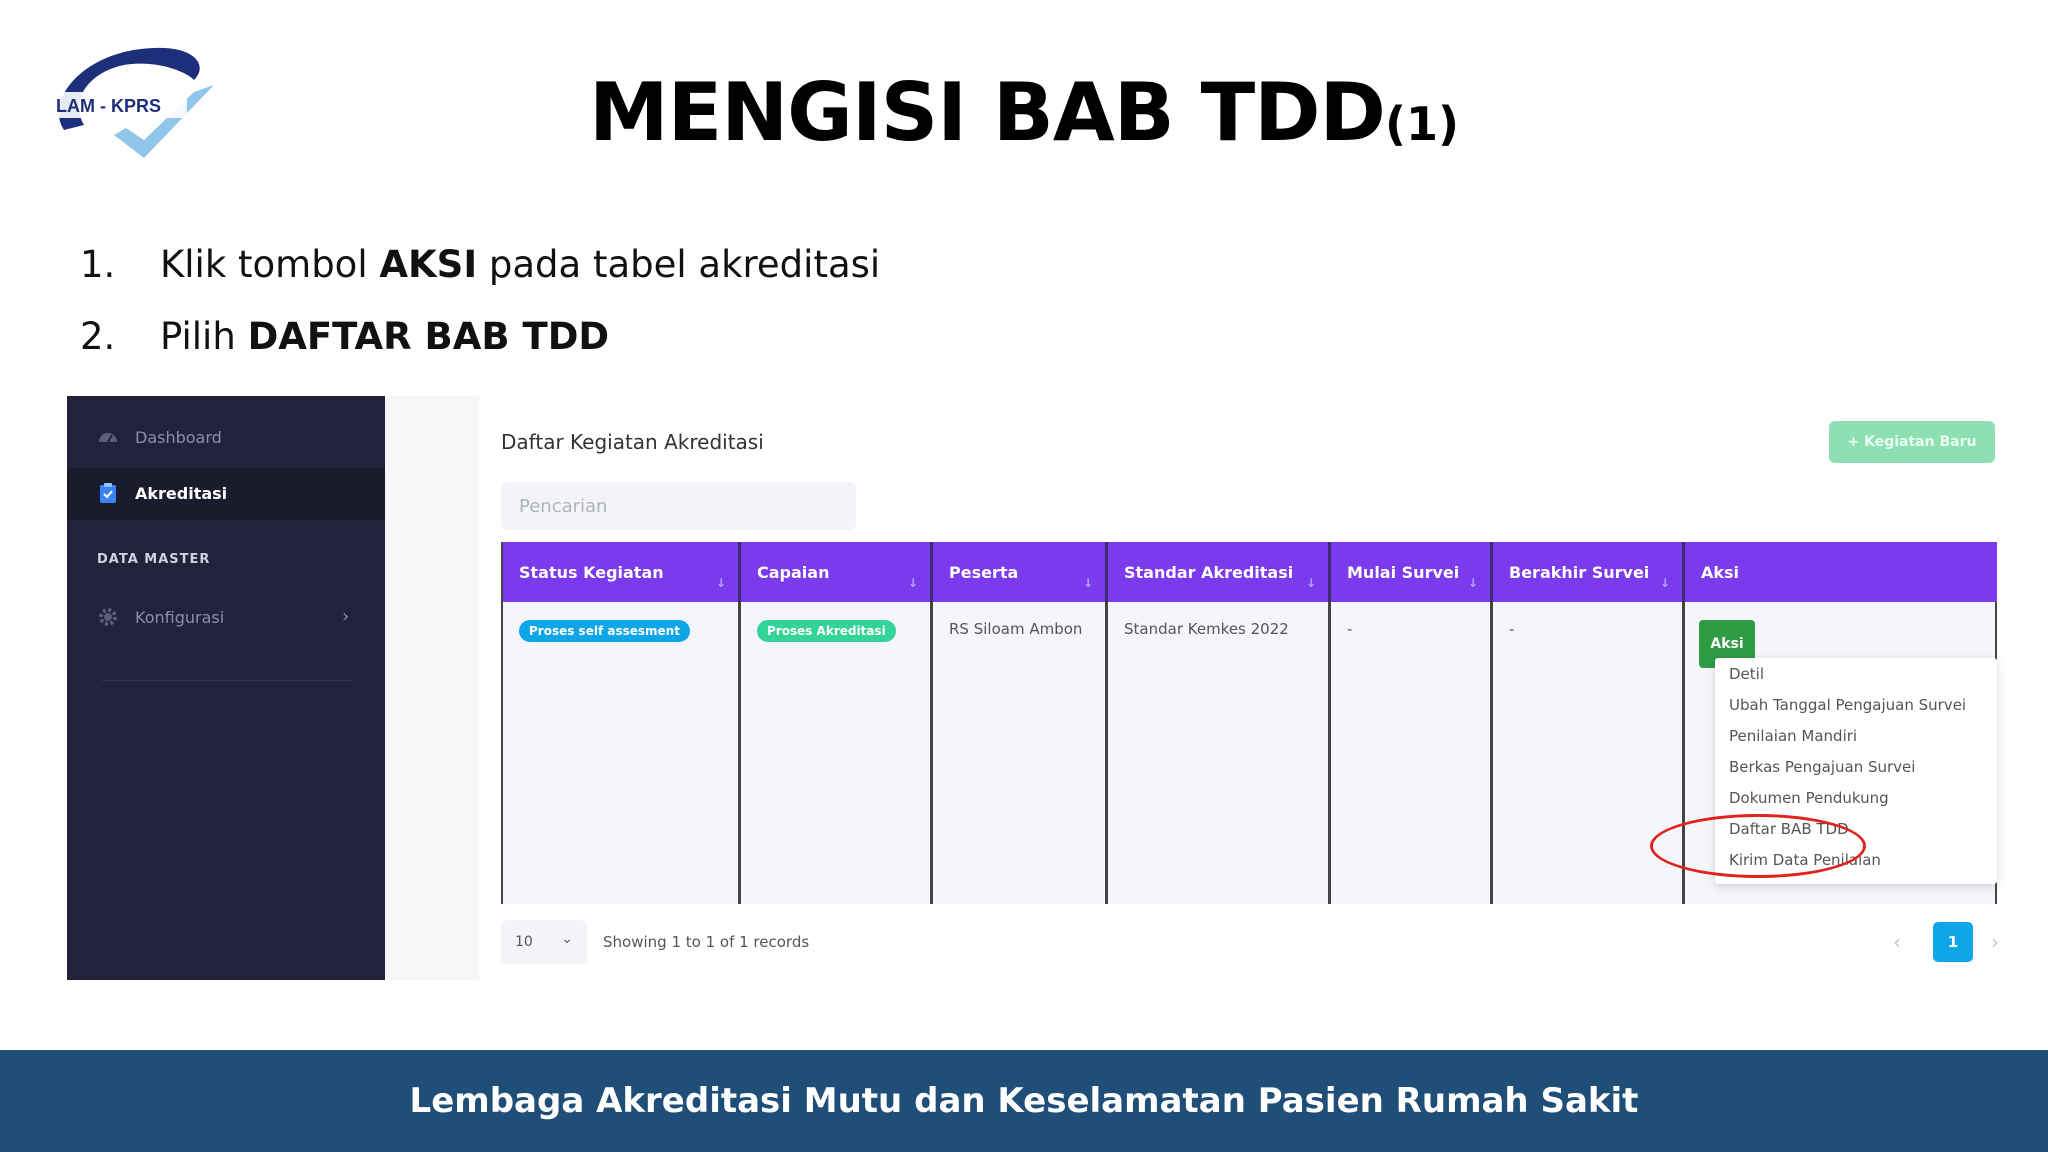  Describe the element at coordinates (837, 753) in the screenshot. I see `cell-capaian: Proses Akreditasi` at that location.